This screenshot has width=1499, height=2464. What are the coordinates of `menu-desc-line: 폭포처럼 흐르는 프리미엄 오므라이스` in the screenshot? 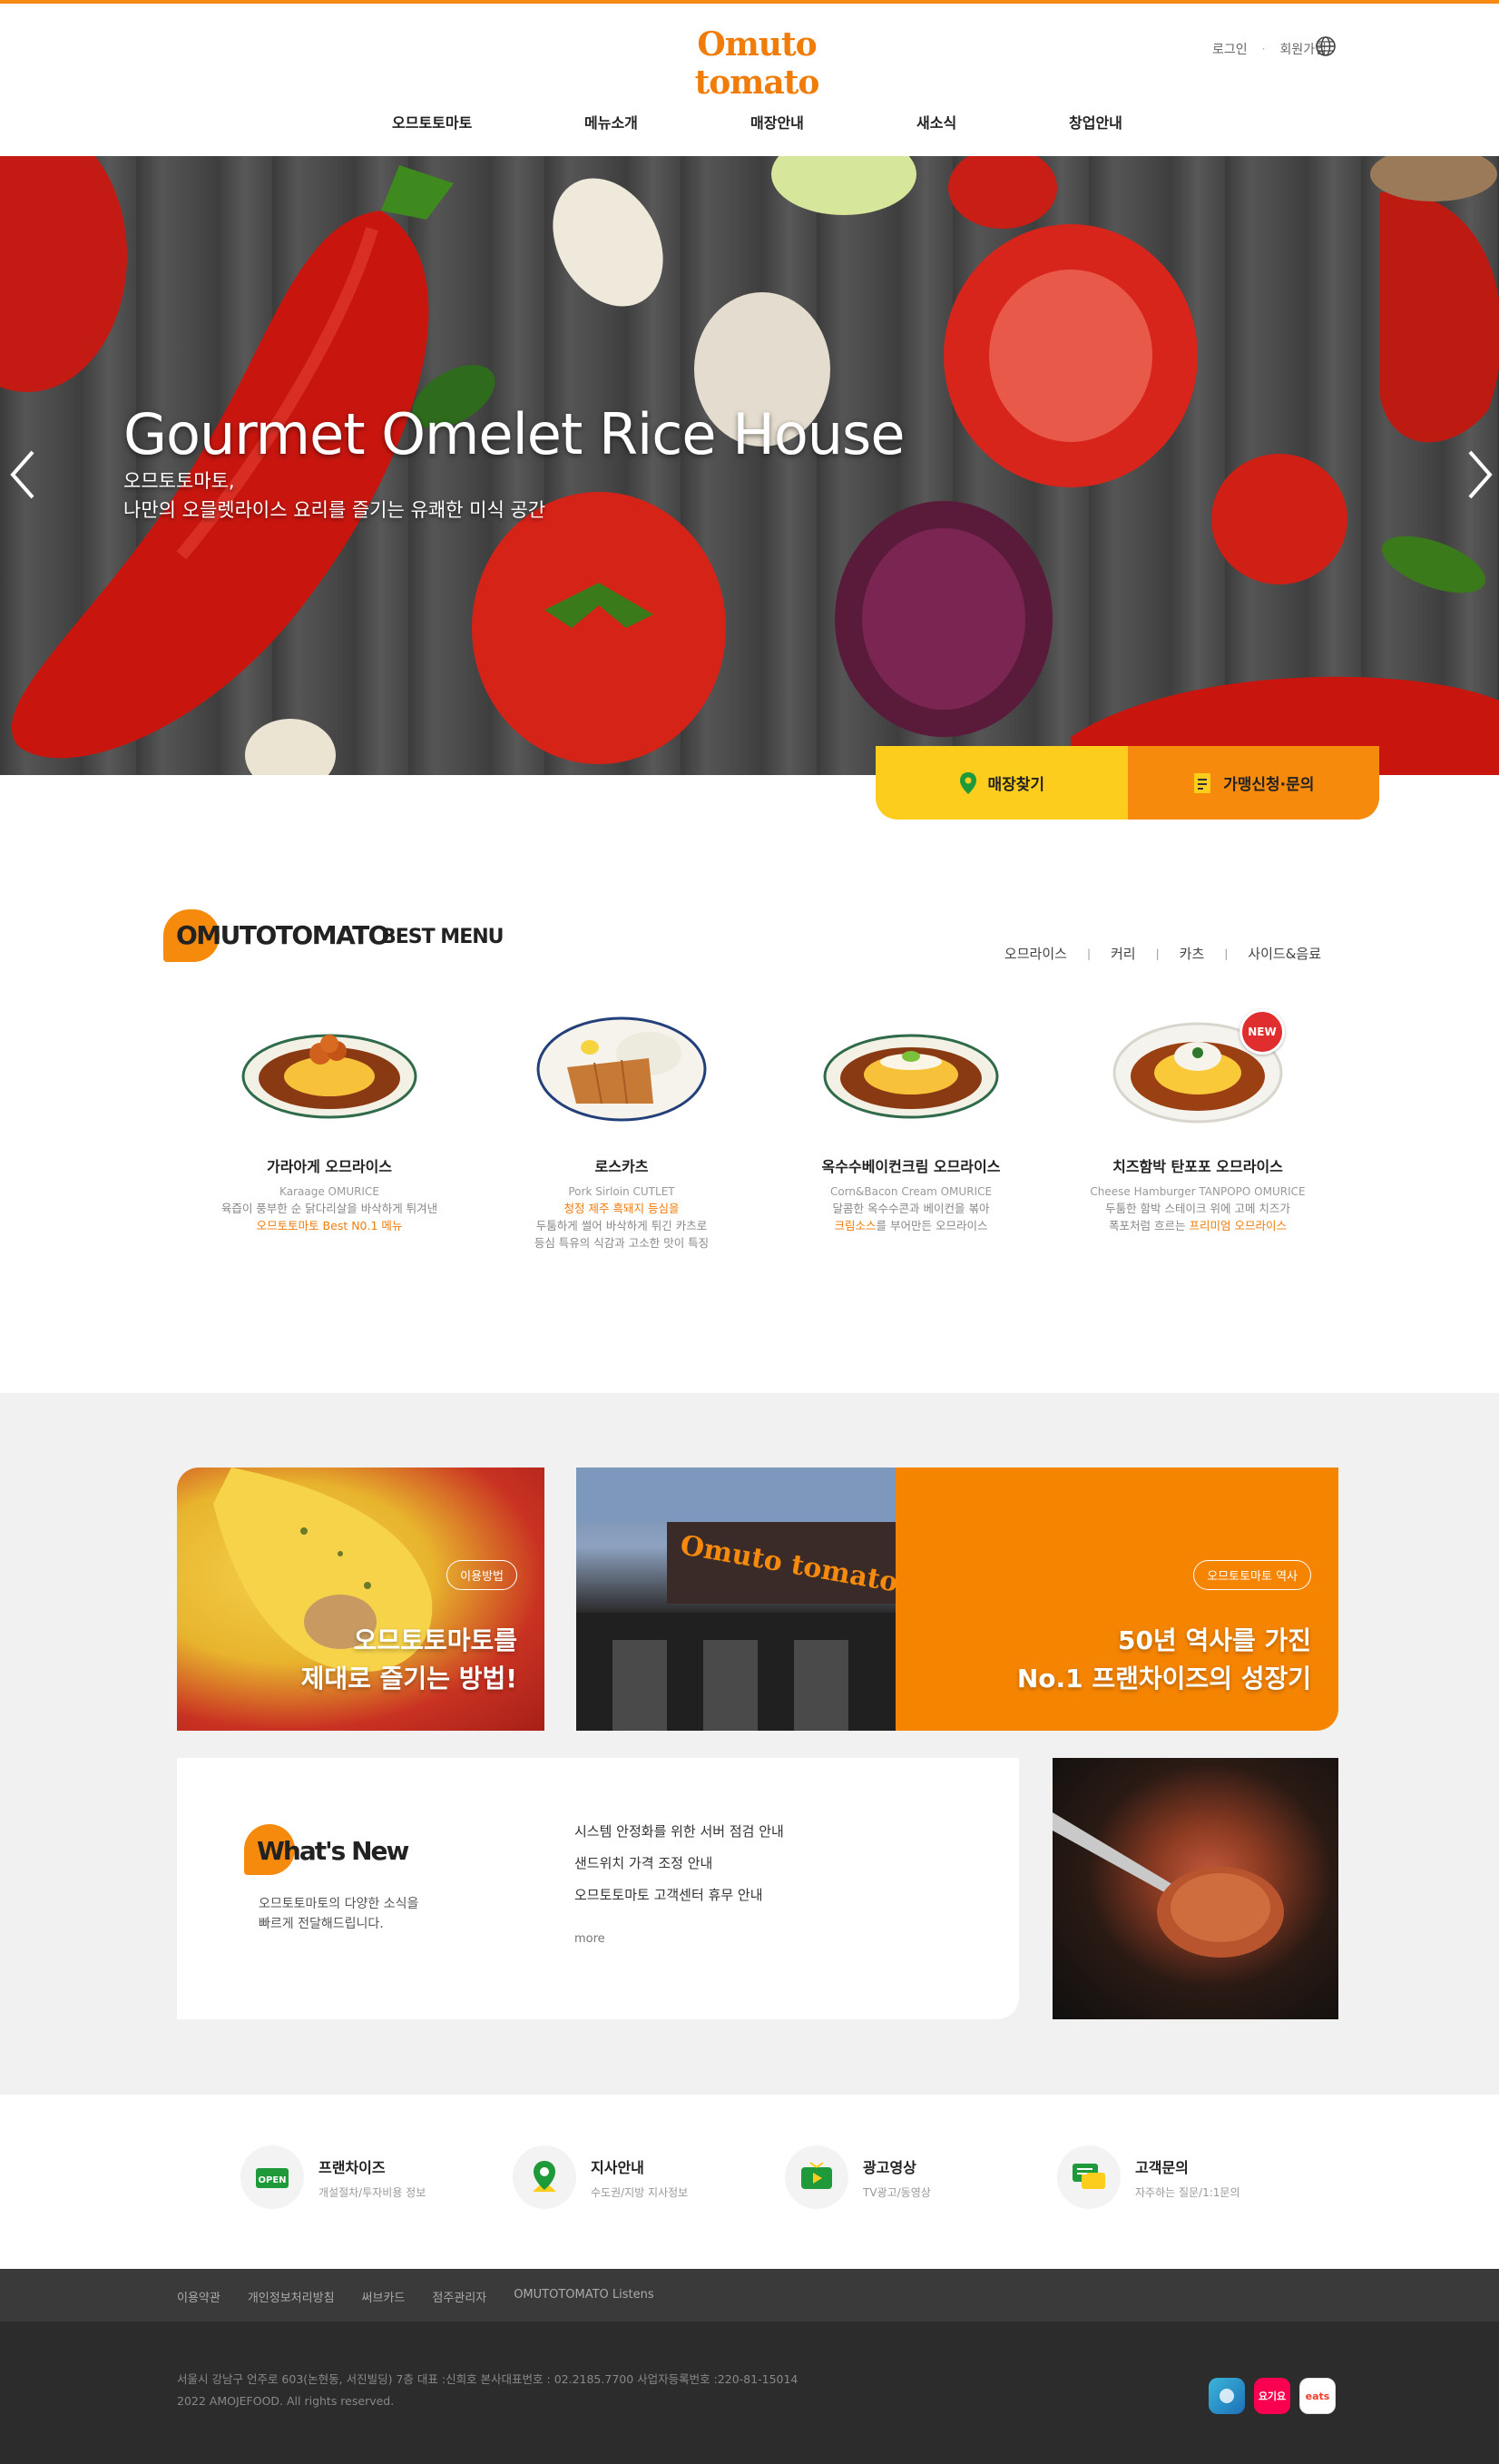 It's located at (1198, 1225).